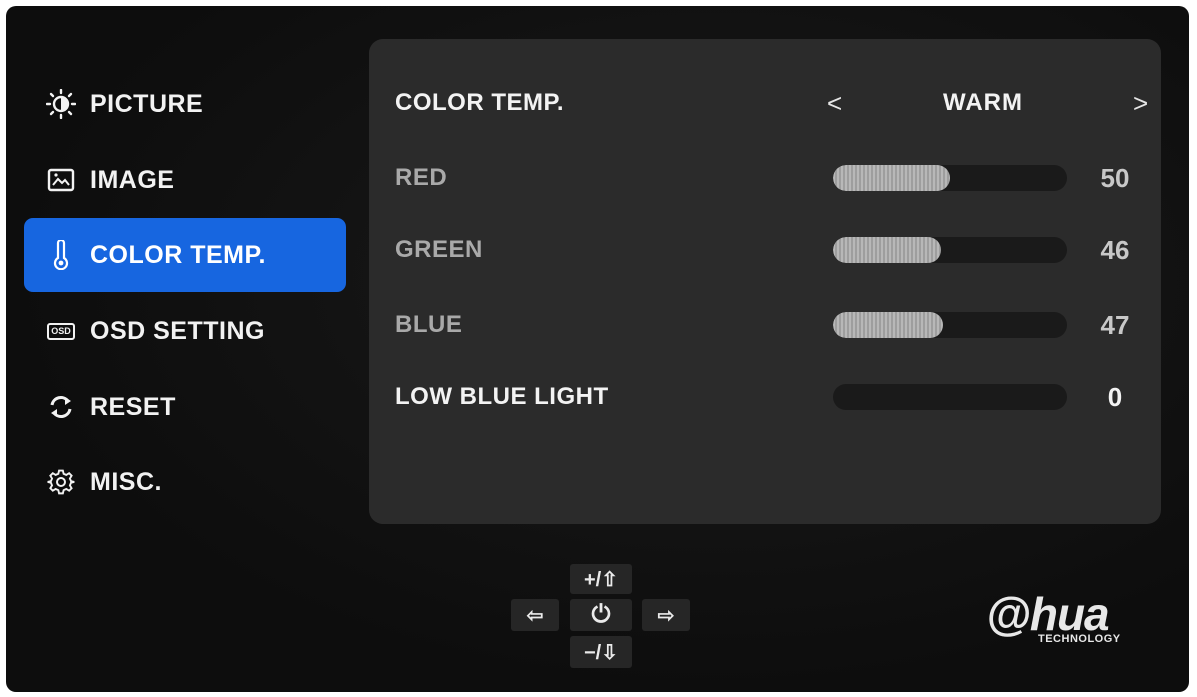 This screenshot has height=697, width=1197. What do you see at coordinates (185, 482) in the screenshot?
I see `sidebar-item-misc: MISC.` at bounding box center [185, 482].